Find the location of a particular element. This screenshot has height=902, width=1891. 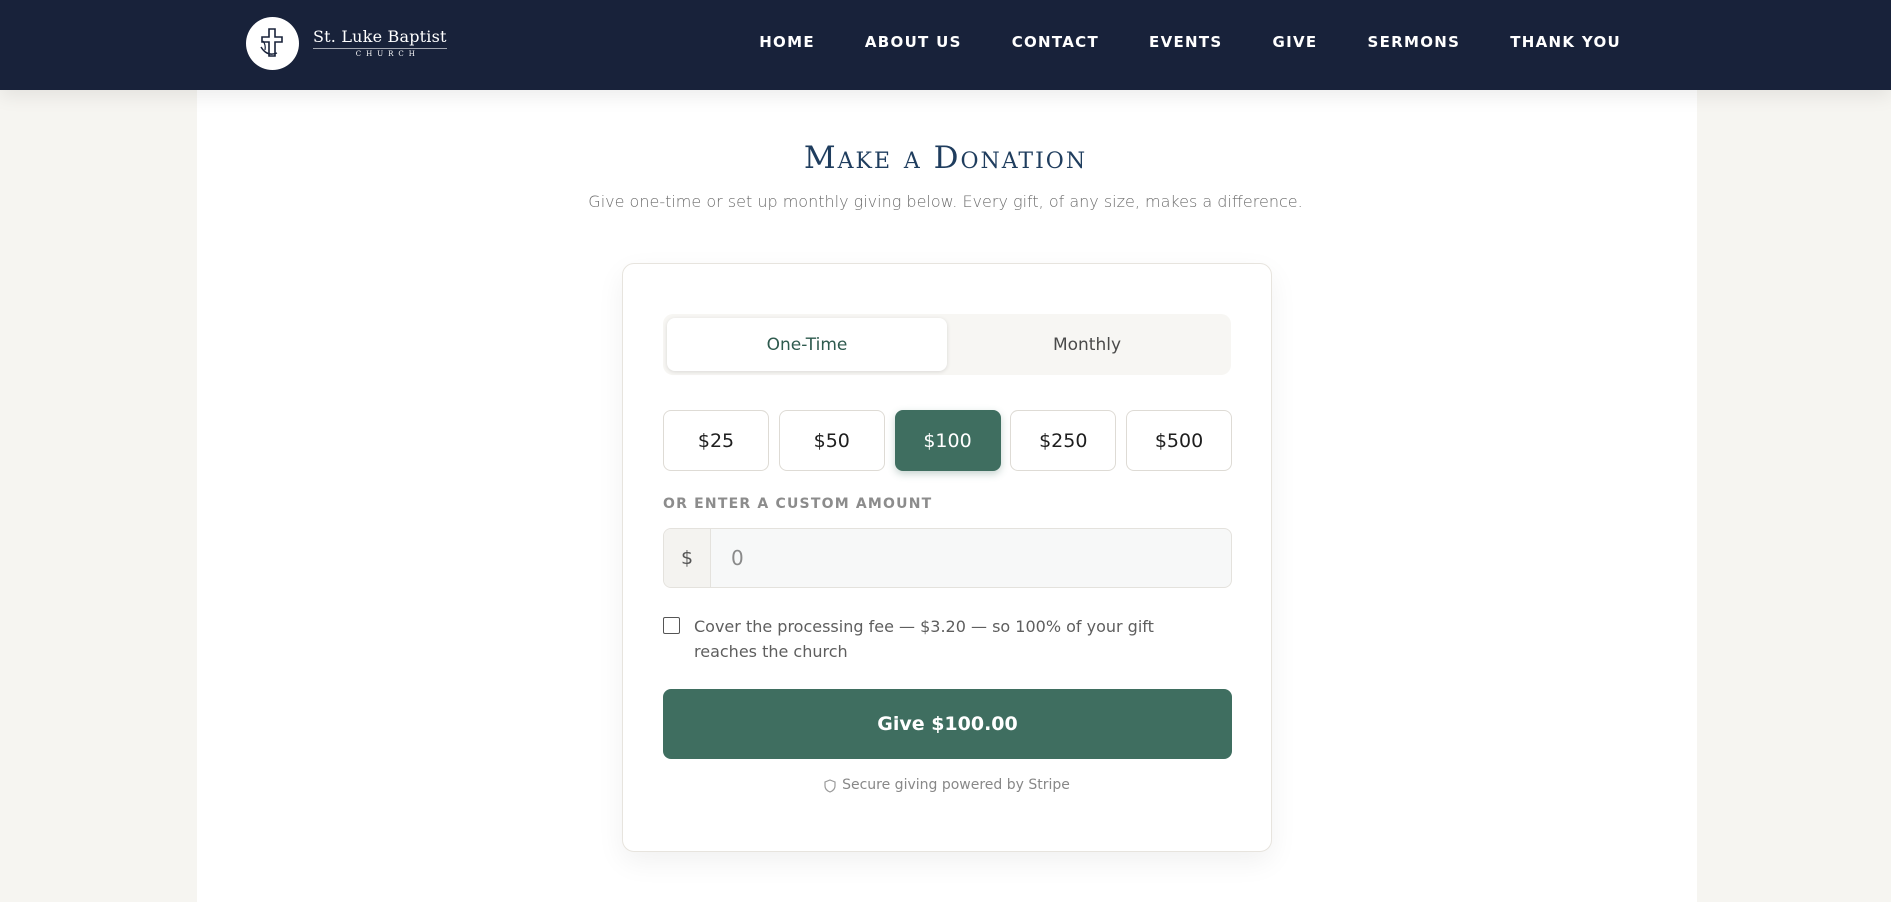

amount-25-button: $25 is located at coordinates (716, 440).